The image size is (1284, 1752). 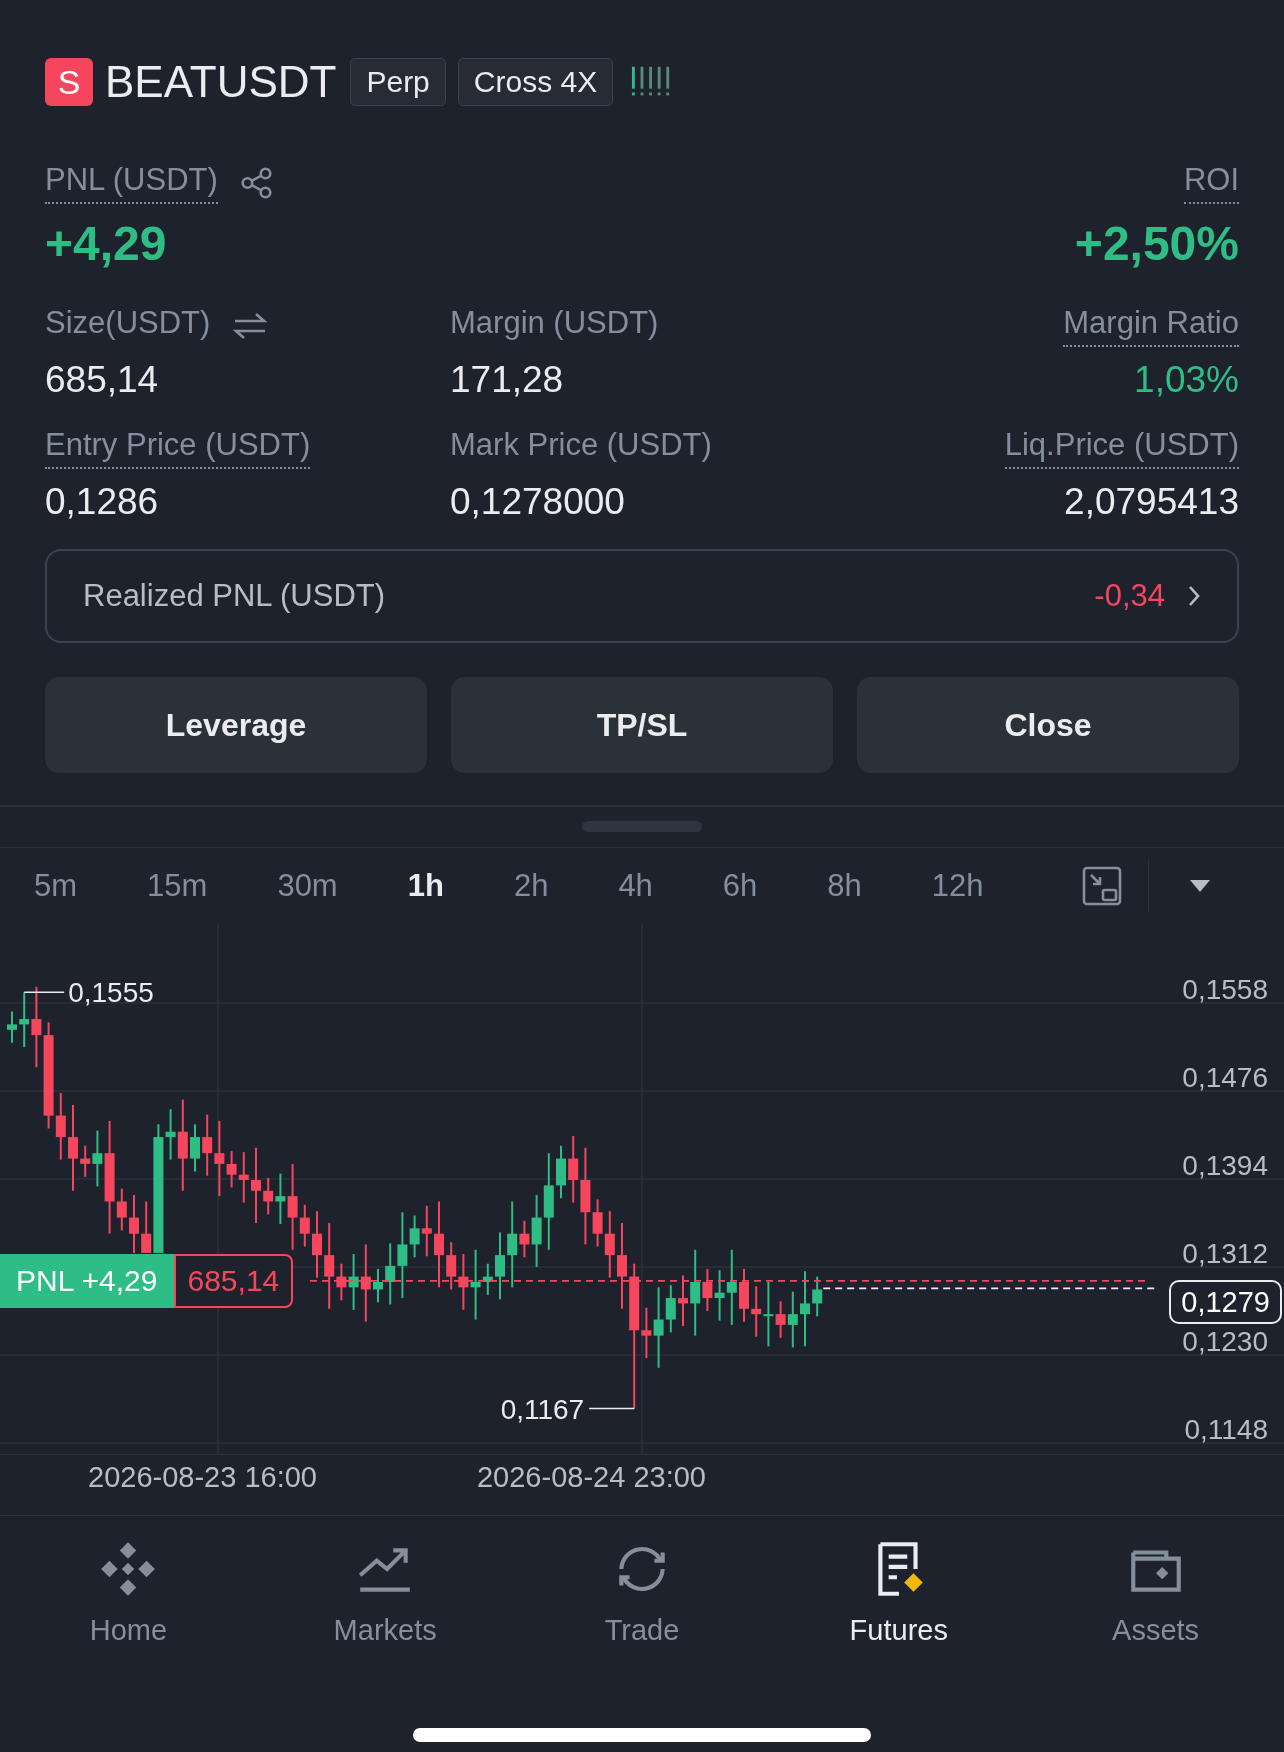 What do you see at coordinates (1225, 1302) in the screenshot?
I see `current-price-tag: 0,1279` at bounding box center [1225, 1302].